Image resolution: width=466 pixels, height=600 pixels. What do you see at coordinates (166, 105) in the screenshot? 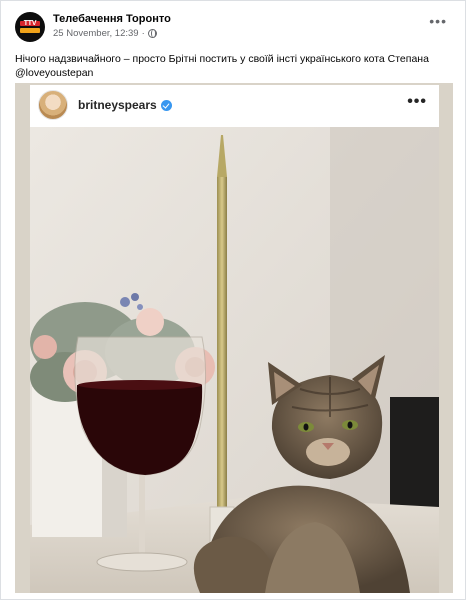
I see `verified-badge-icon` at bounding box center [166, 105].